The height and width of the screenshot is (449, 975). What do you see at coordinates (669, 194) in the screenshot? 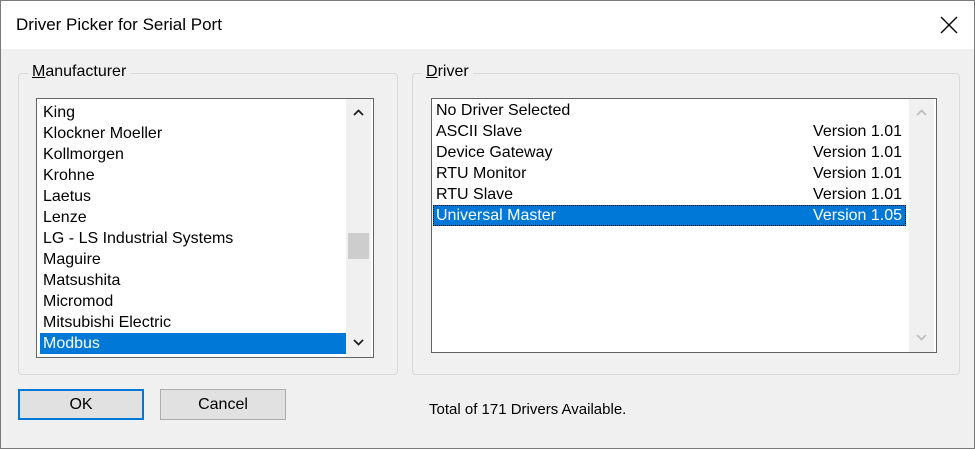
I see `driver-list-item: RTU Slave Version 1.01` at bounding box center [669, 194].